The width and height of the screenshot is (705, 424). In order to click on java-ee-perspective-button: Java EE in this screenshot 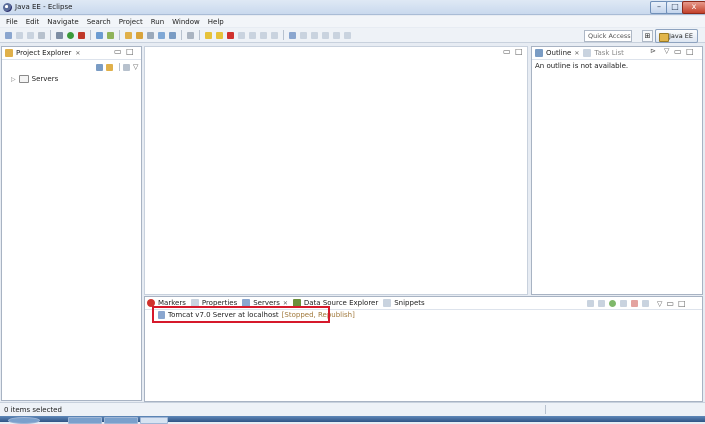, I will do `click(676, 36)`.